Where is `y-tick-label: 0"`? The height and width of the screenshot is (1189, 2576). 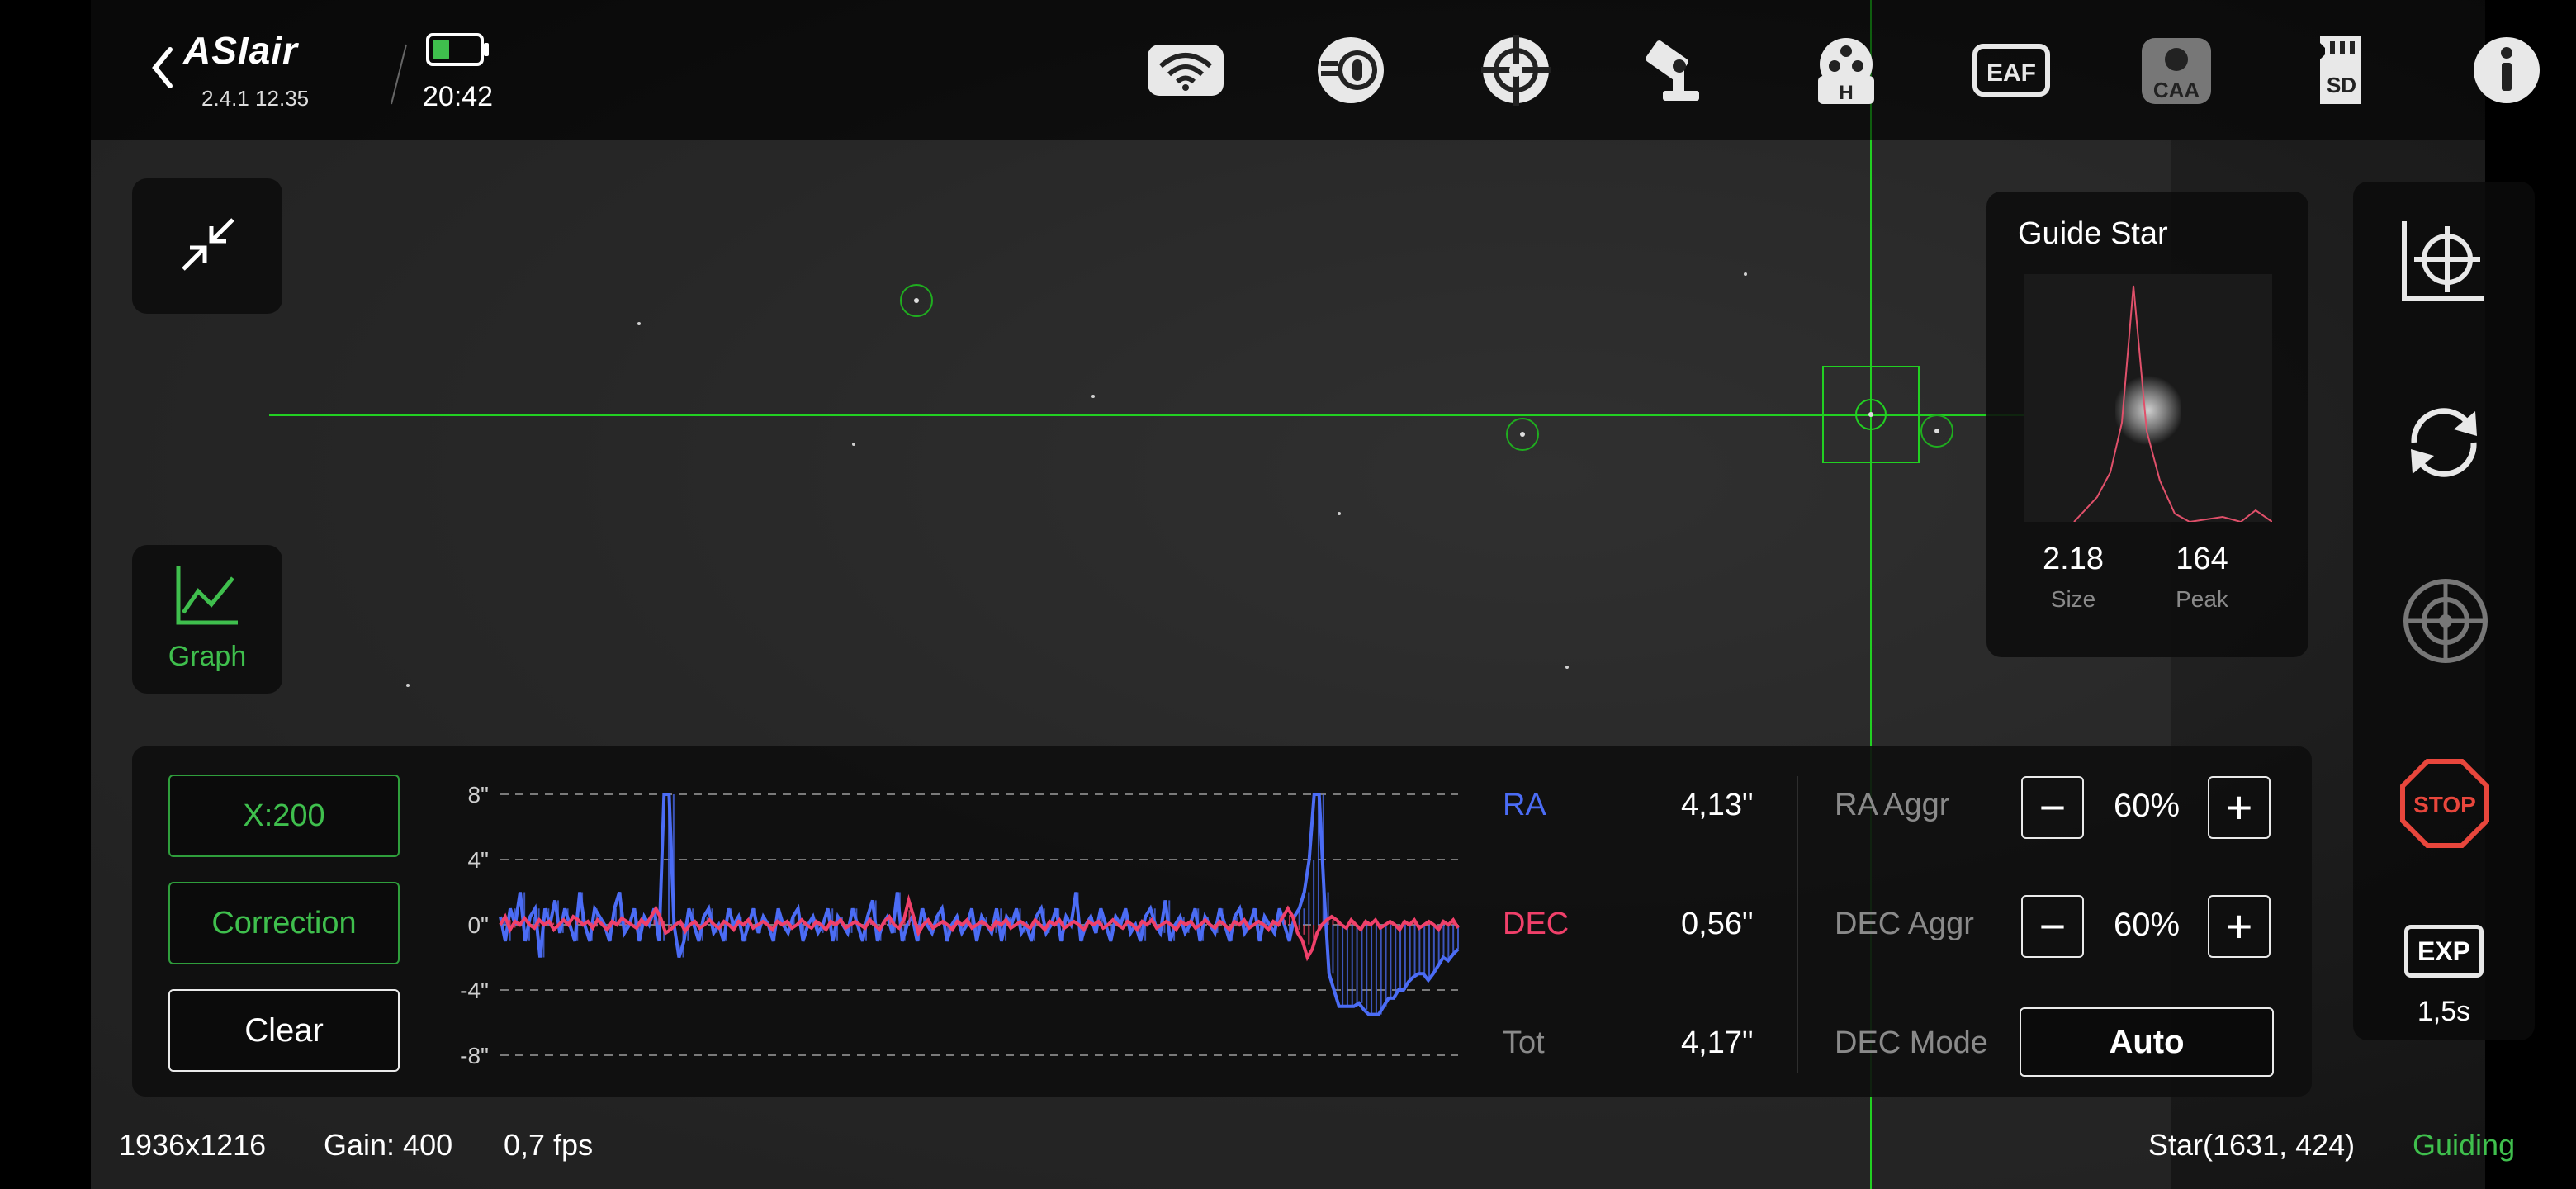 y-tick-label: 0" is located at coordinates (478, 925).